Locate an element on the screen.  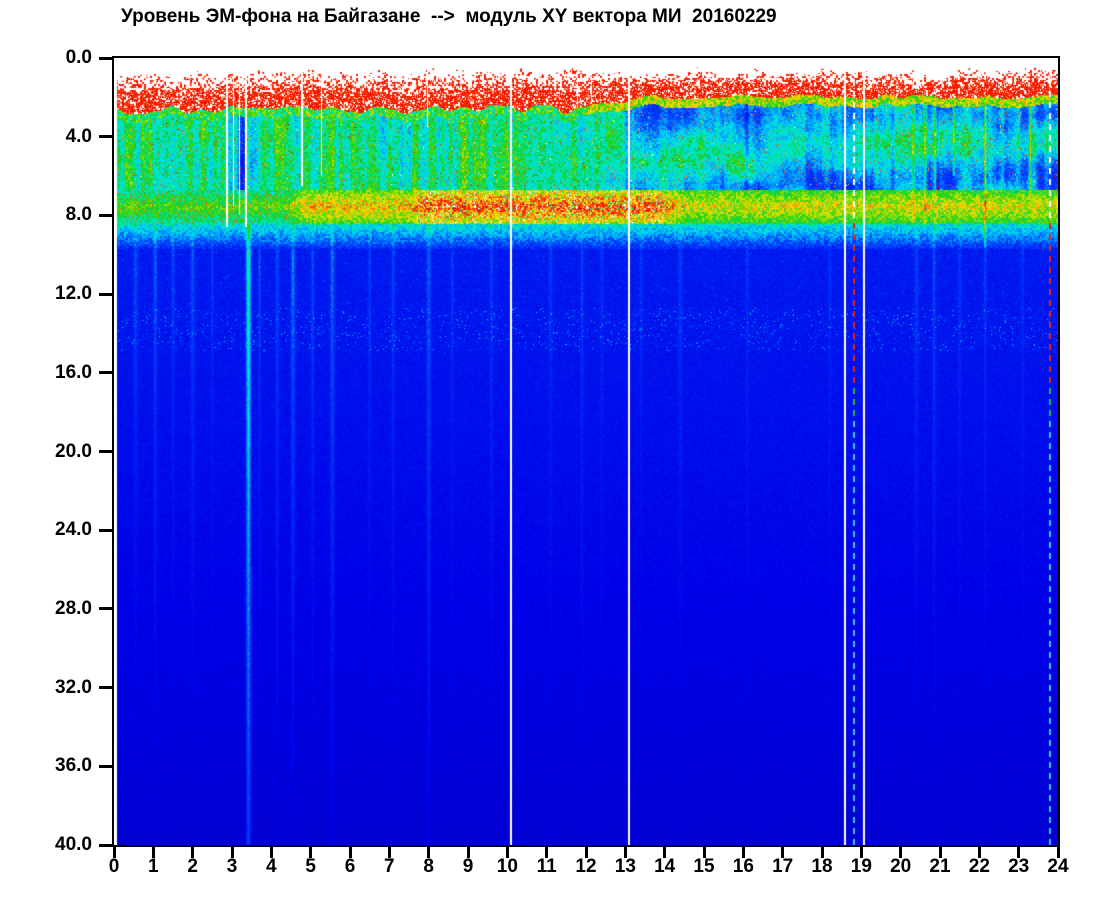
x-tick-label: 10 is located at coordinates (507, 866).